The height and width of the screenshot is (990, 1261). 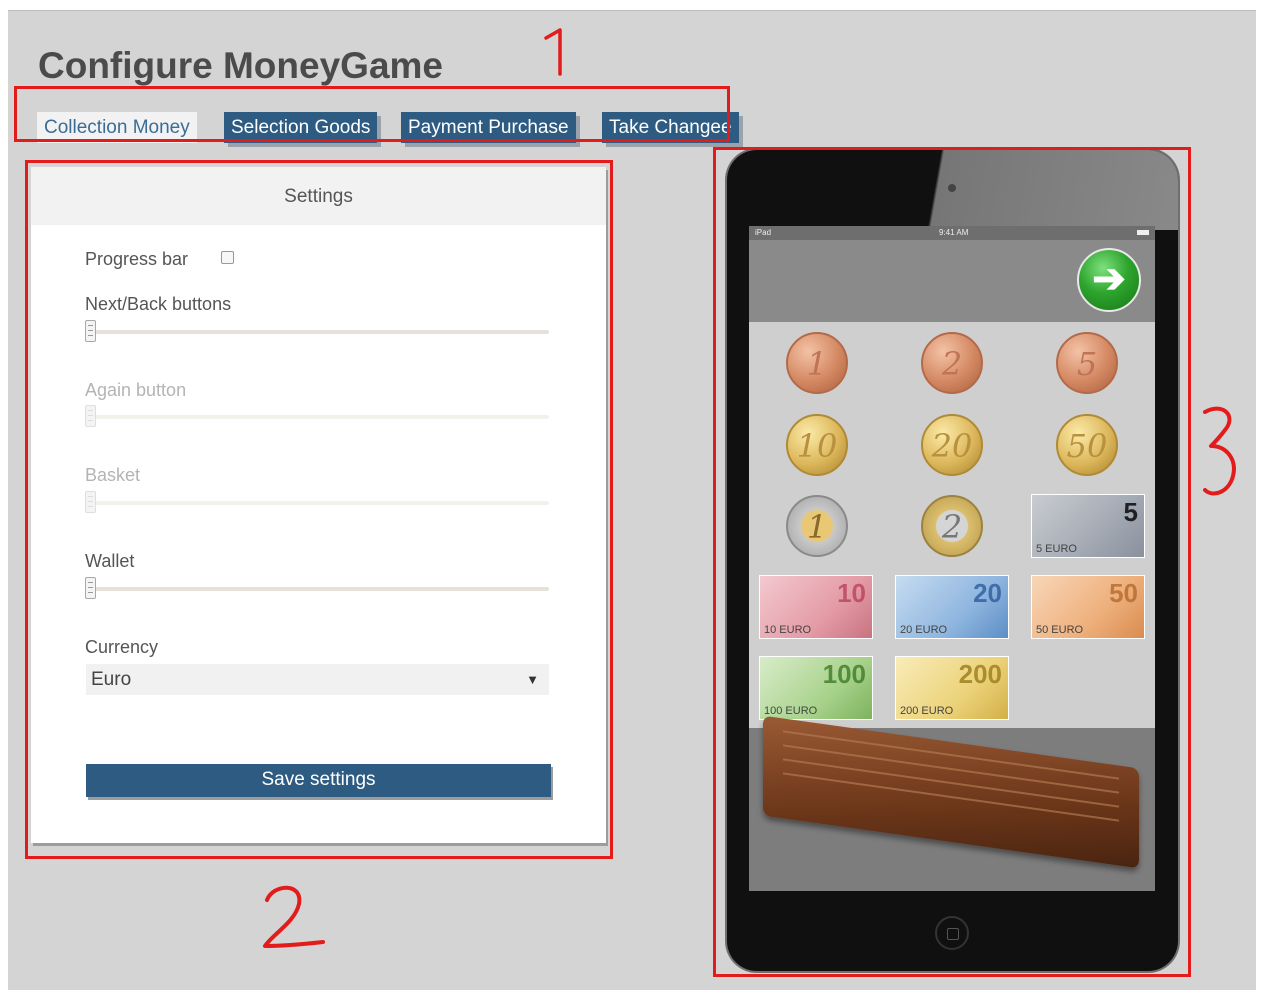 What do you see at coordinates (817, 526) in the screenshot?
I see `coin-1-euro: 1` at bounding box center [817, 526].